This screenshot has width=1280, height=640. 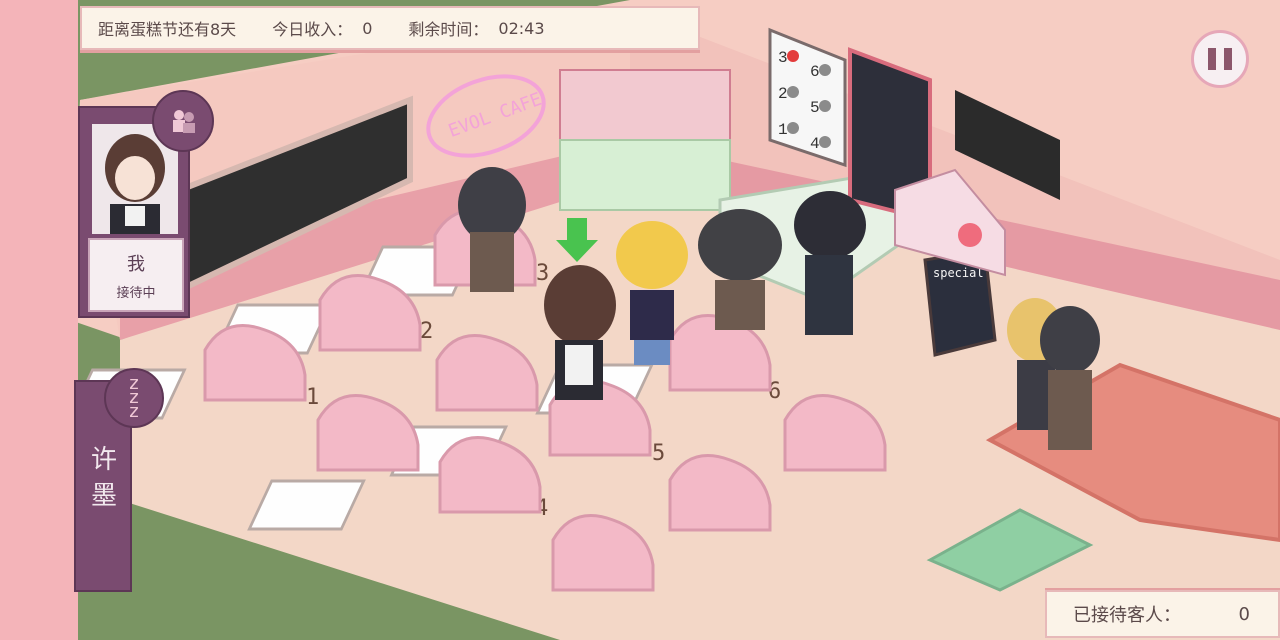 I want to click on player-status: 接待中, so click(x=136, y=293).